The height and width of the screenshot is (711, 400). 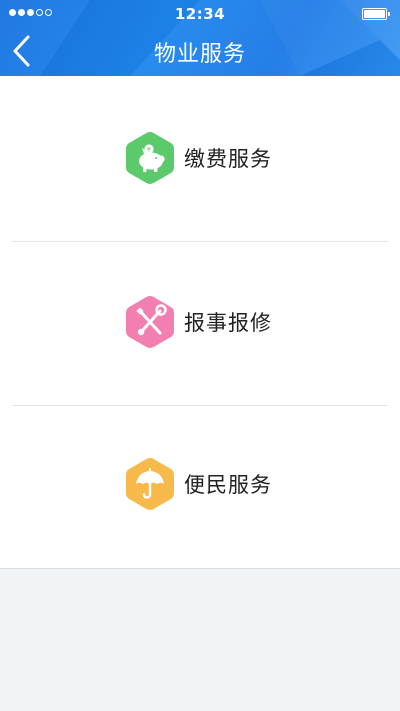 I want to click on tools-icon, so click(x=150, y=322).